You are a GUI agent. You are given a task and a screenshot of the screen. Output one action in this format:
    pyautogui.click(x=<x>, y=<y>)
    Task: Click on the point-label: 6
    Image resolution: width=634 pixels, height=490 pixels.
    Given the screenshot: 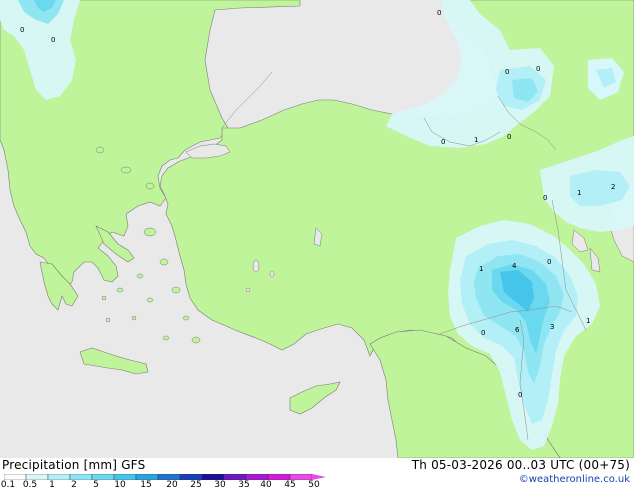 What is the action you would take?
    pyautogui.click(x=517, y=330)
    